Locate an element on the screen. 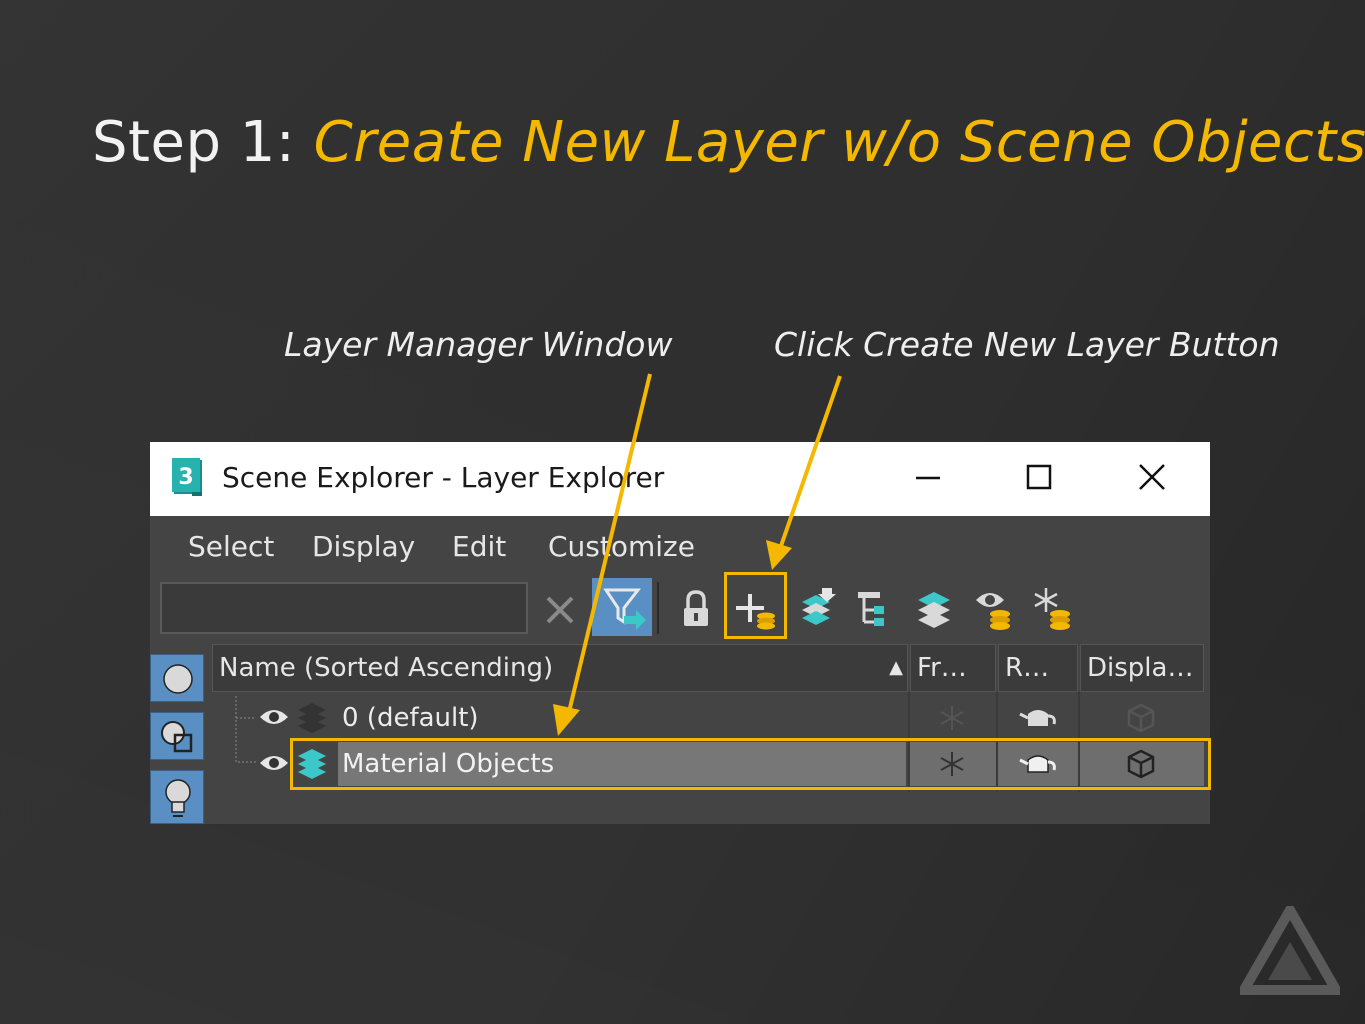 The width and height of the screenshot is (1365, 1024). column-header-name-label: Name (Sorted Ascending) is located at coordinates (386, 668).